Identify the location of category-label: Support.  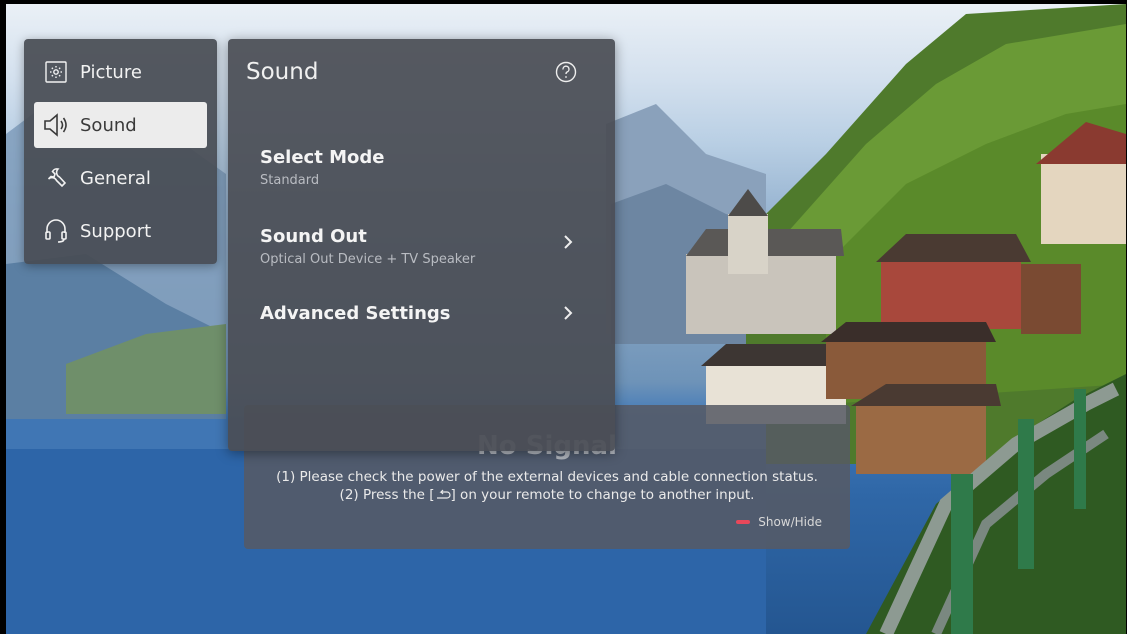
(116, 231).